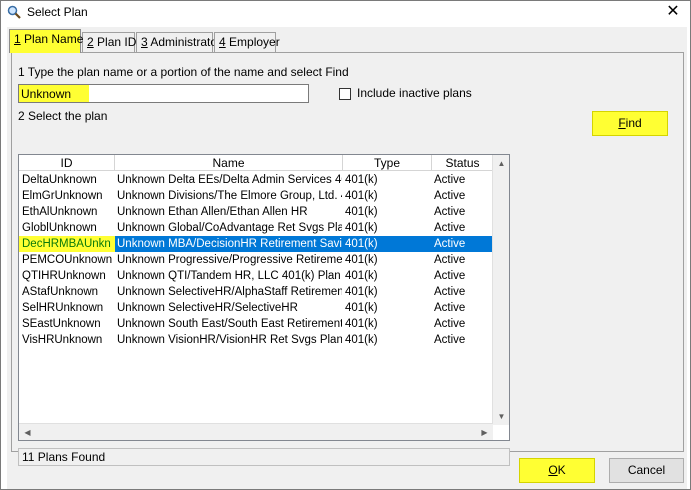 The height and width of the screenshot is (490, 691). What do you see at coordinates (62, 196) in the screenshot?
I see `plan-id-cell: ElmGrUnknown` at bounding box center [62, 196].